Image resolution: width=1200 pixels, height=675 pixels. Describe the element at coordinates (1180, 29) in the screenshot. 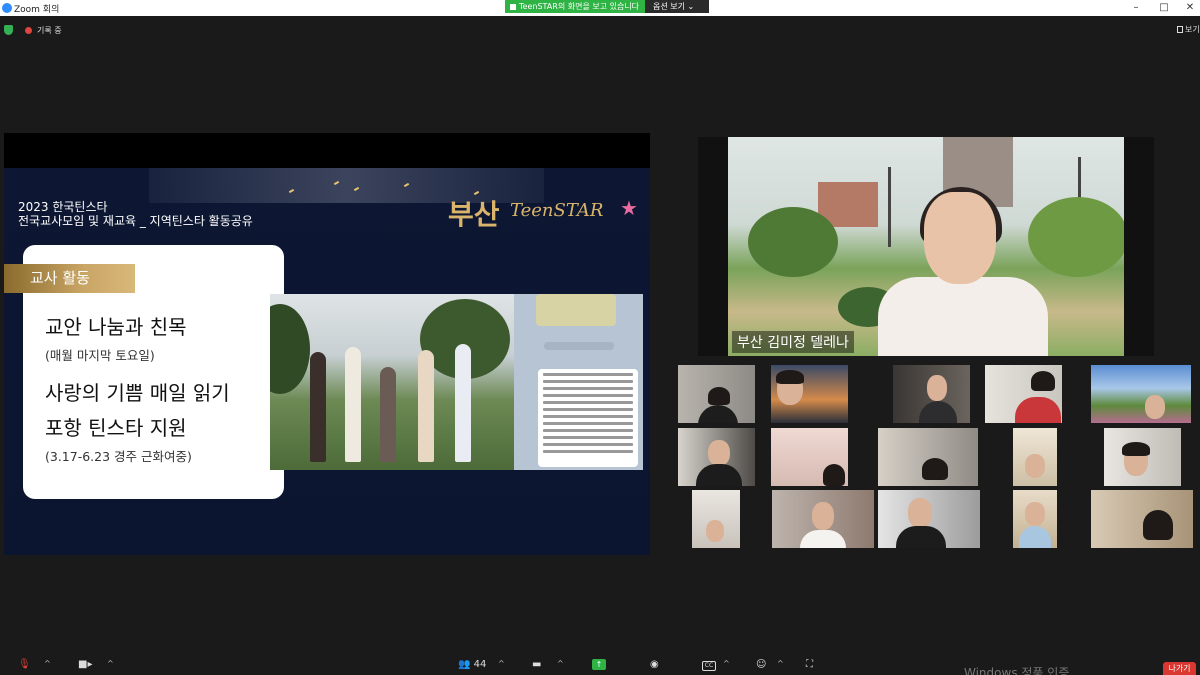

I see `grid-view-icon` at that location.